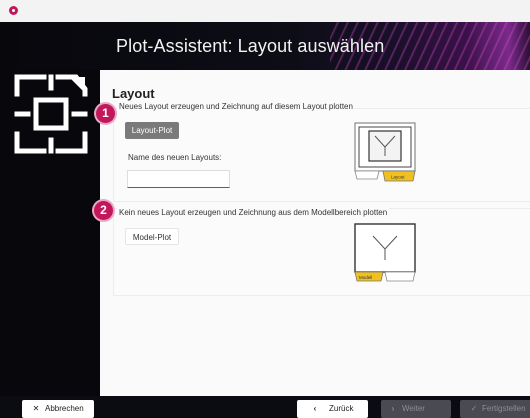 The width and height of the screenshot is (530, 418). What do you see at coordinates (398, 177) in the screenshot?
I see `layout-preview-tab-label: Layout` at bounding box center [398, 177].